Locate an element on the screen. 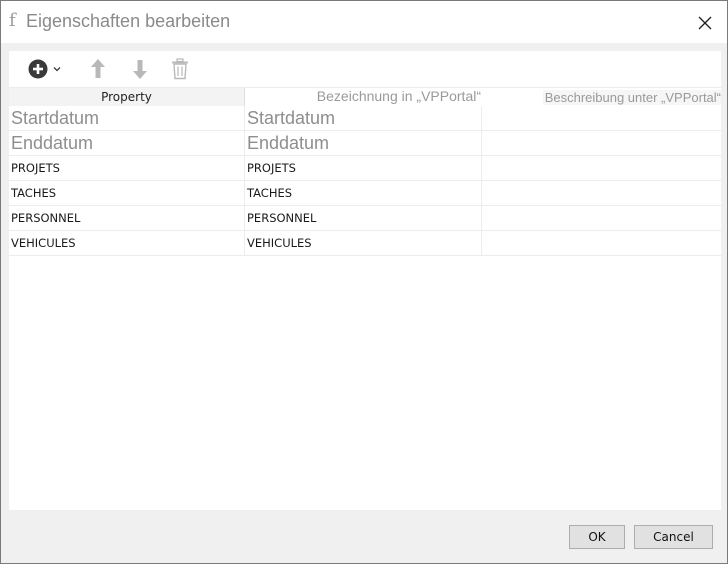  label-cell: TACHES is located at coordinates (363, 193).